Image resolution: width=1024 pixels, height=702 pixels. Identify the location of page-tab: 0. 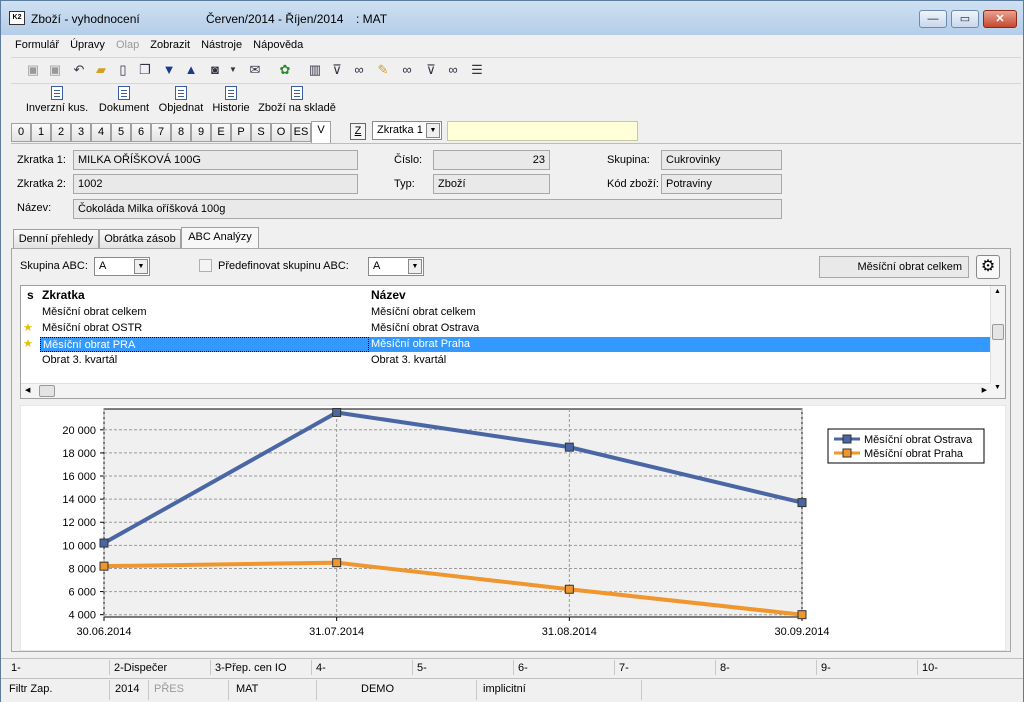
(21, 132).